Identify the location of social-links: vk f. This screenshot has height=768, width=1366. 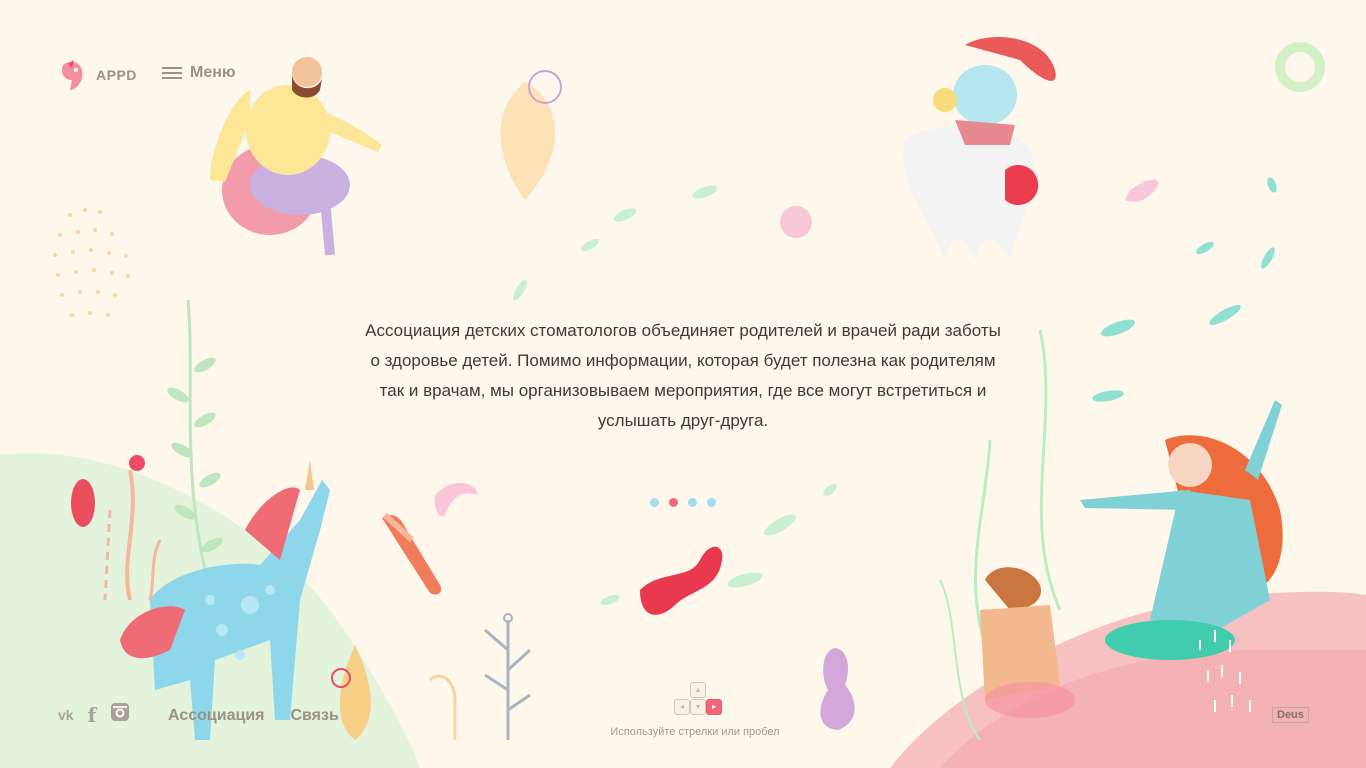
(94, 714).